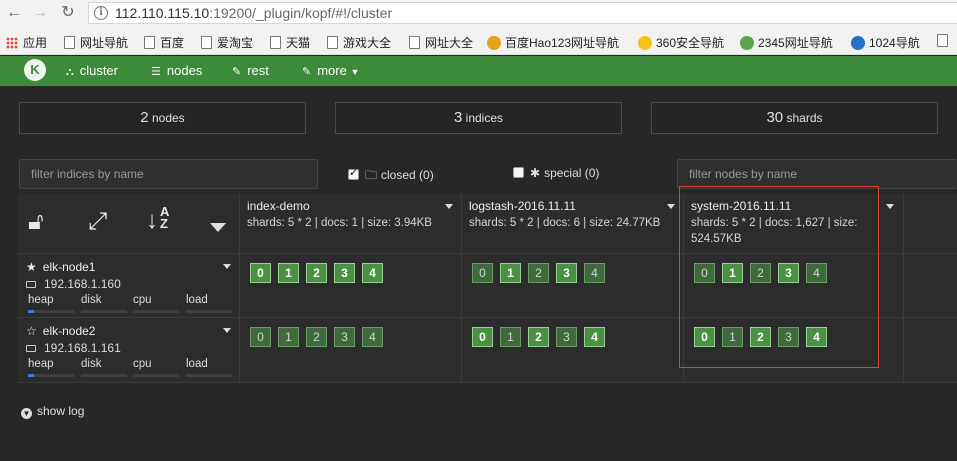  What do you see at coordinates (68, 13) in the screenshot?
I see `reload-icon: ↻` at bounding box center [68, 13].